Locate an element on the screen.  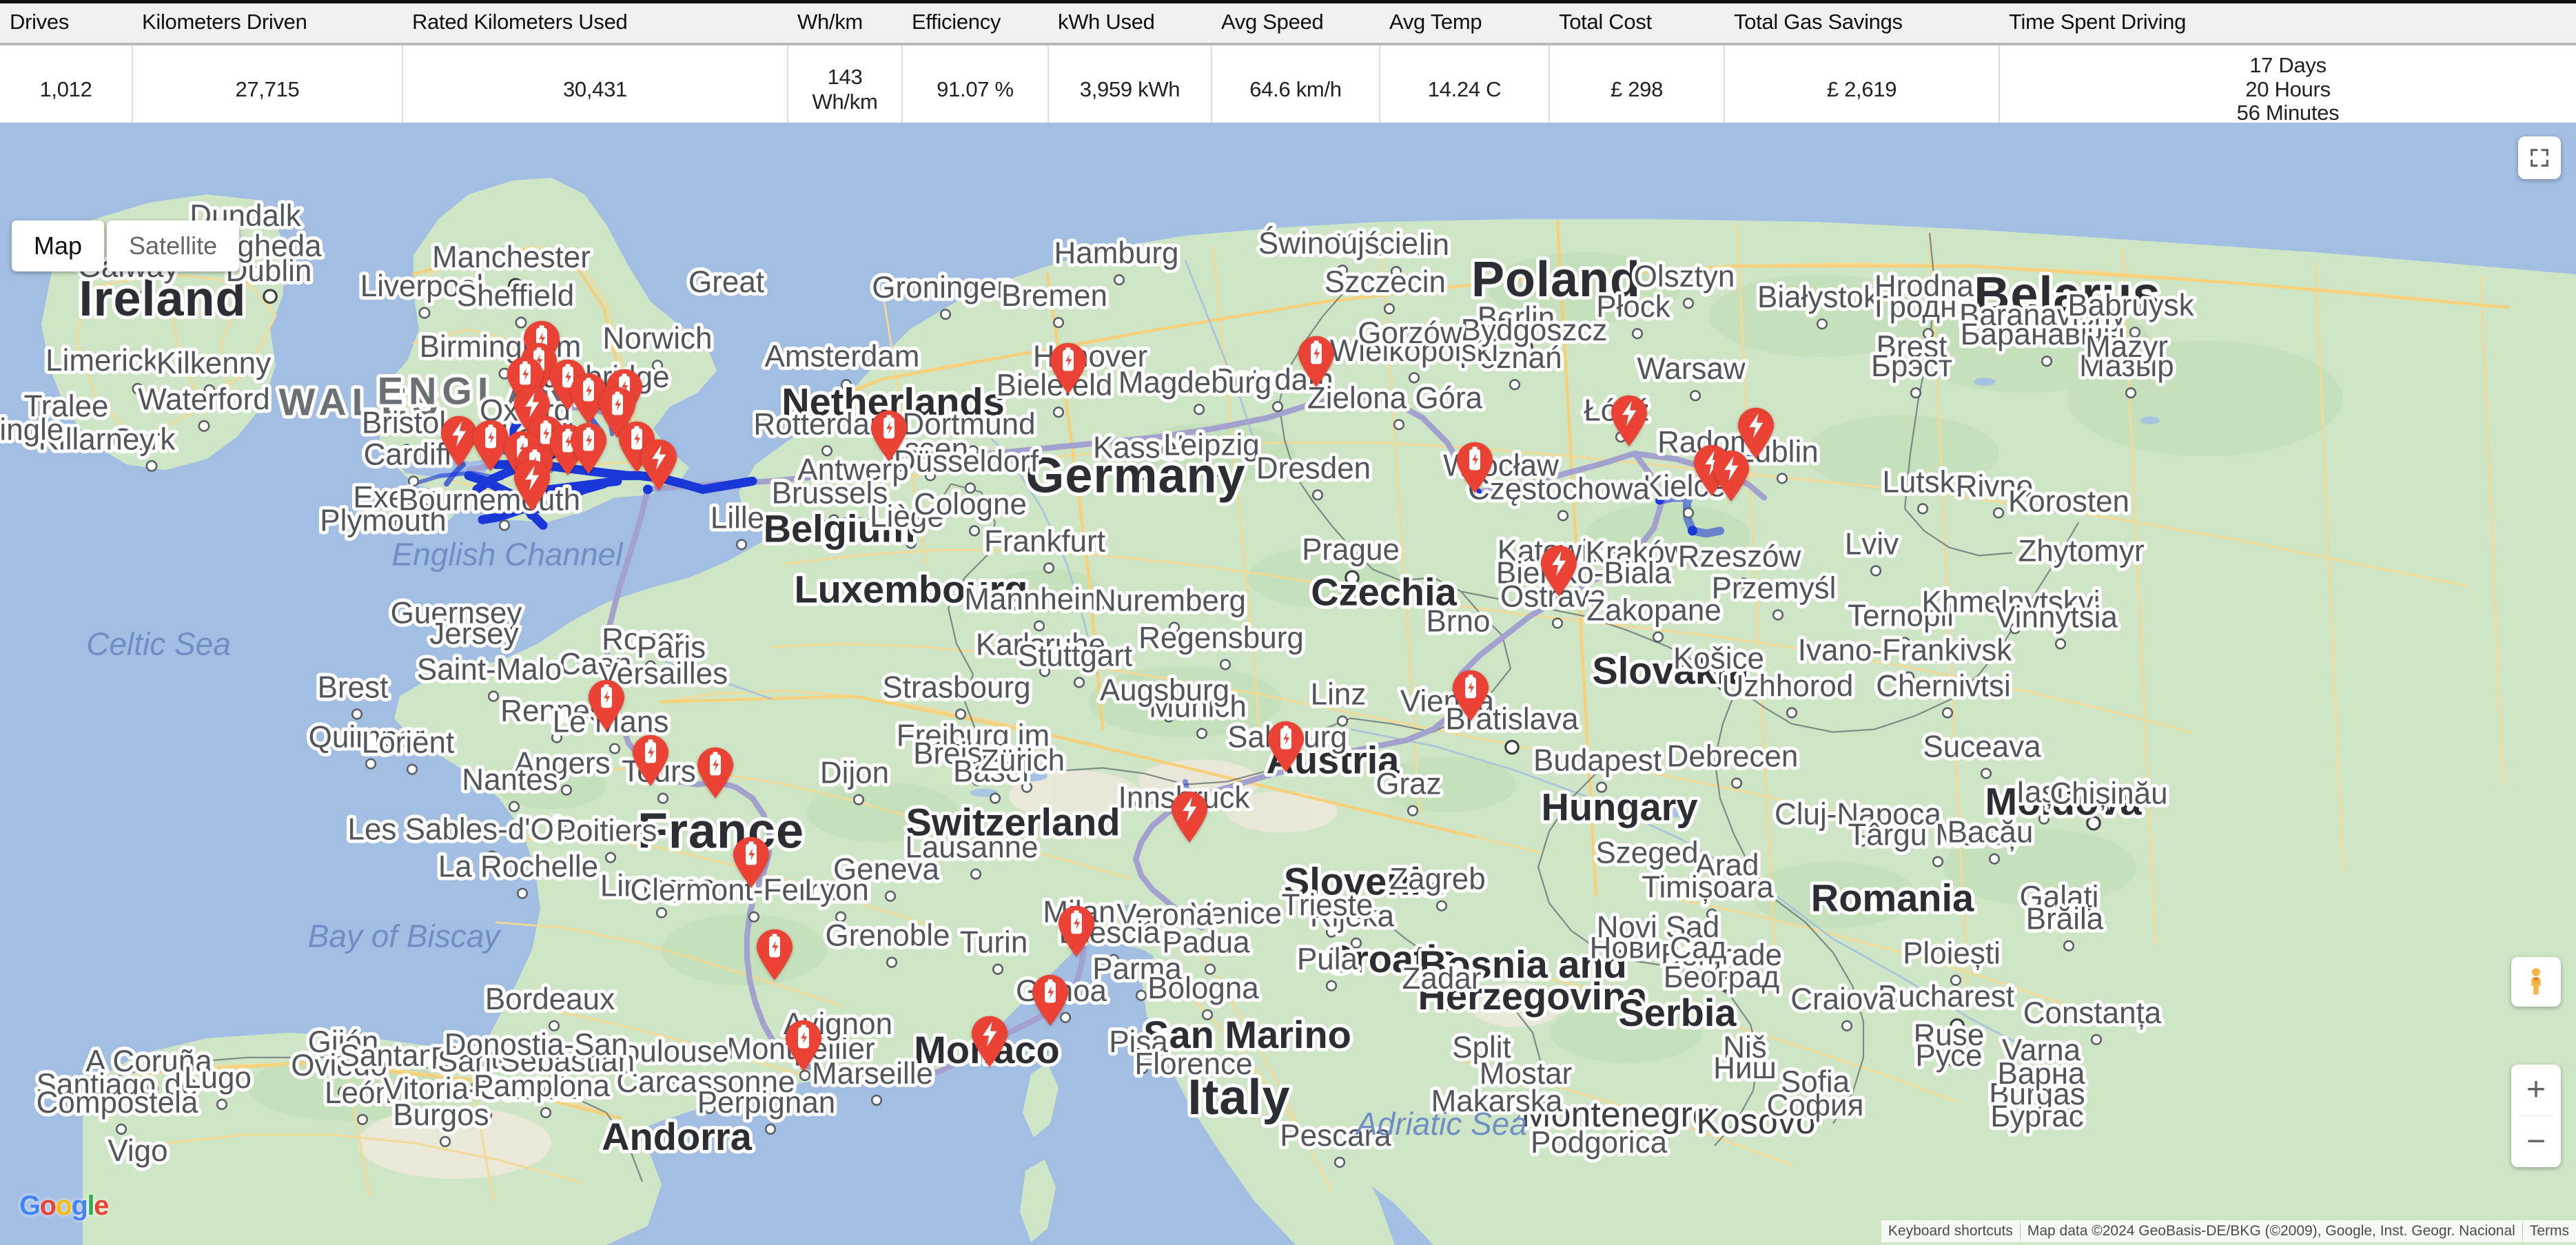
logo-letter-l: l is located at coordinates (90, 1206).